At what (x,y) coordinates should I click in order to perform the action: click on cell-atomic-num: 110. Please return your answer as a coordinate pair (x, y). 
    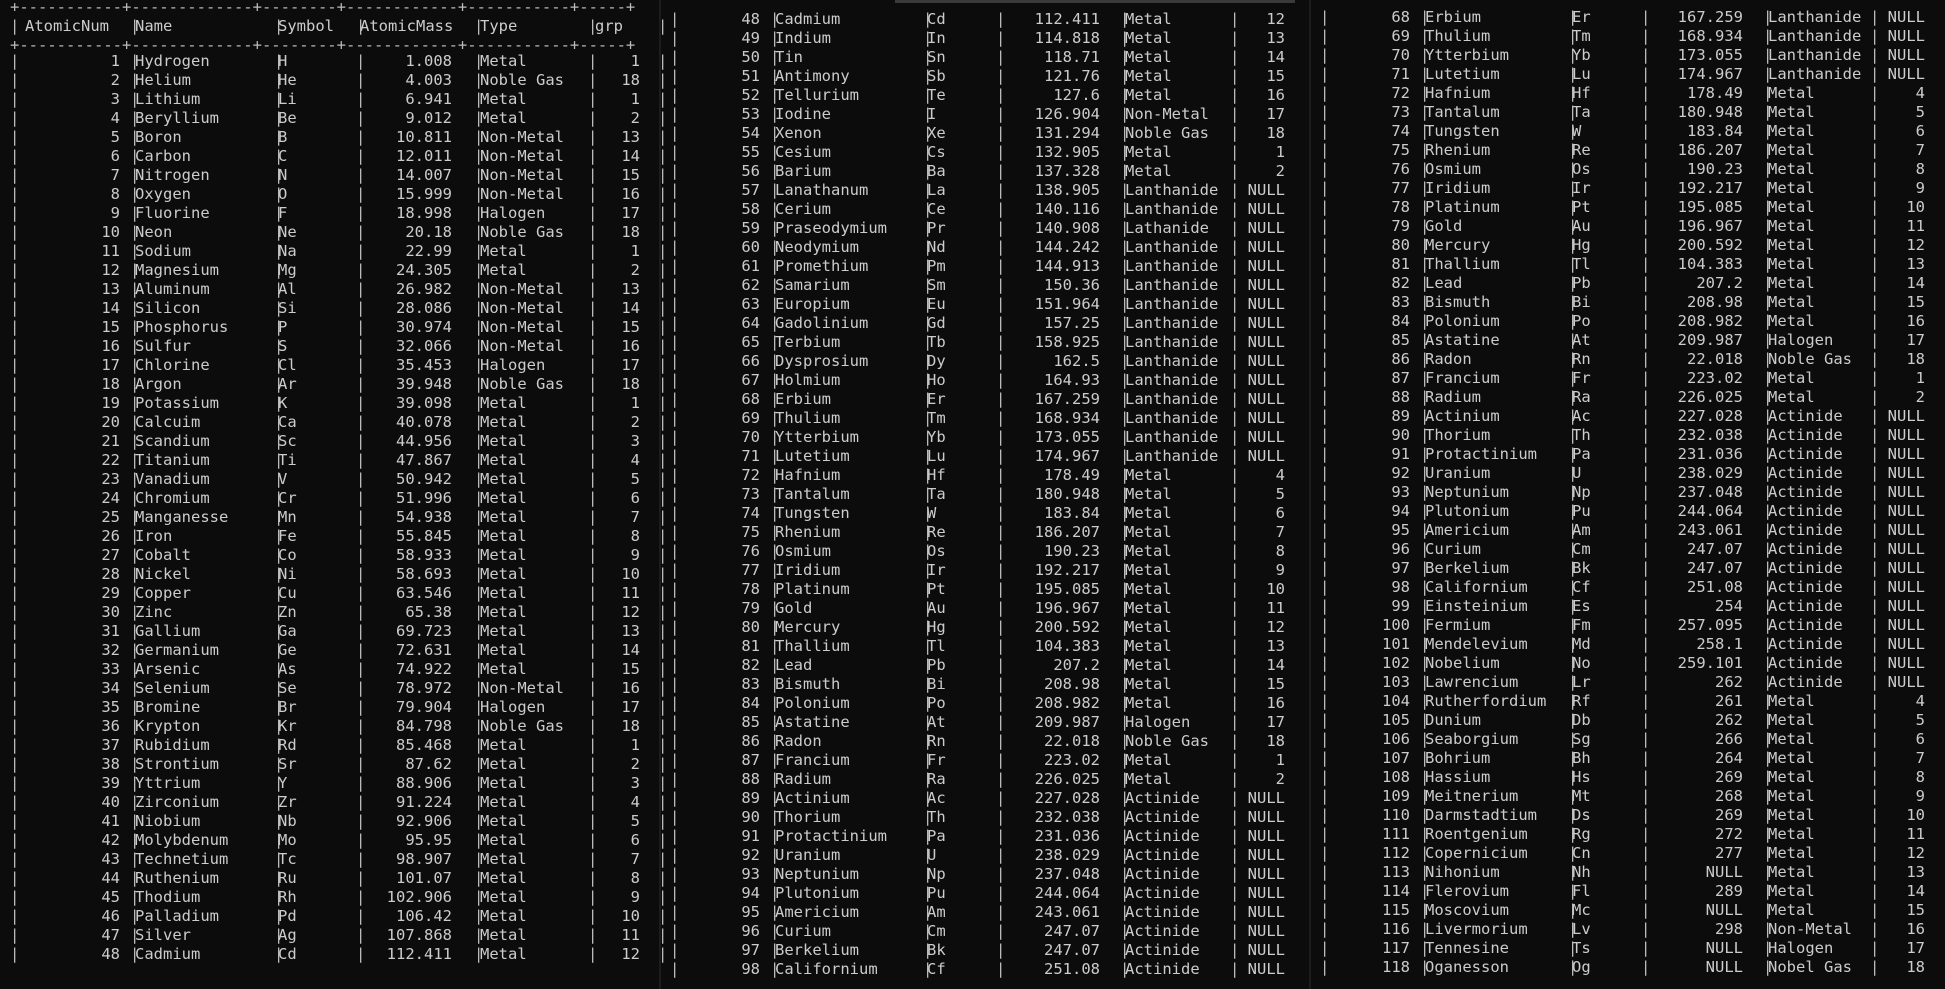
    Looking at the image, I should click on (1396, 815).